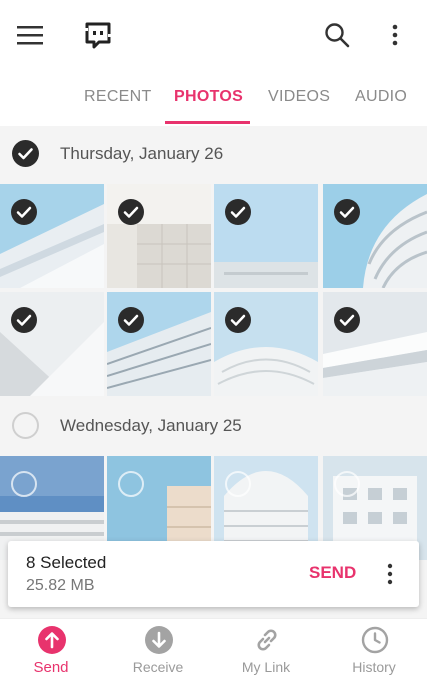 The width and height of the screenshot is (427, 680). I want to click on active-tab-indicator, so click(207, 122).